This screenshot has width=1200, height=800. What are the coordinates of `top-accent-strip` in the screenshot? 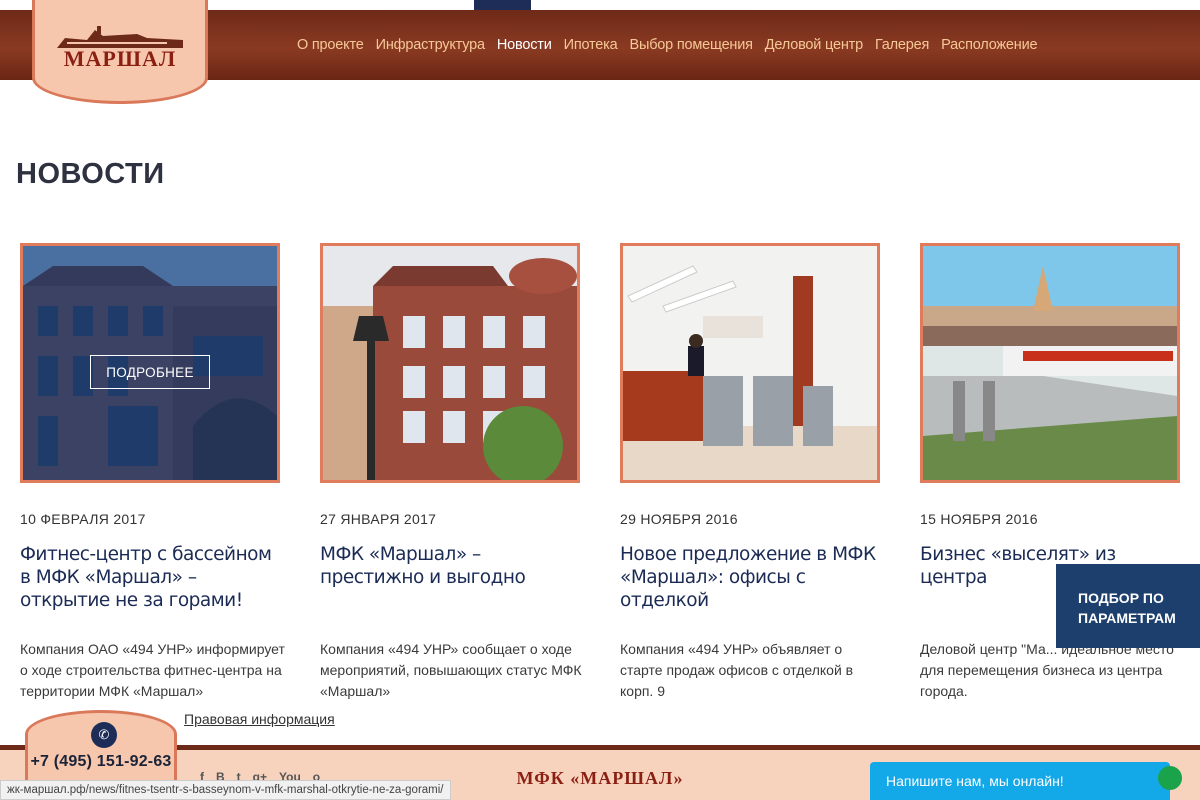 It's located at (502, 5).